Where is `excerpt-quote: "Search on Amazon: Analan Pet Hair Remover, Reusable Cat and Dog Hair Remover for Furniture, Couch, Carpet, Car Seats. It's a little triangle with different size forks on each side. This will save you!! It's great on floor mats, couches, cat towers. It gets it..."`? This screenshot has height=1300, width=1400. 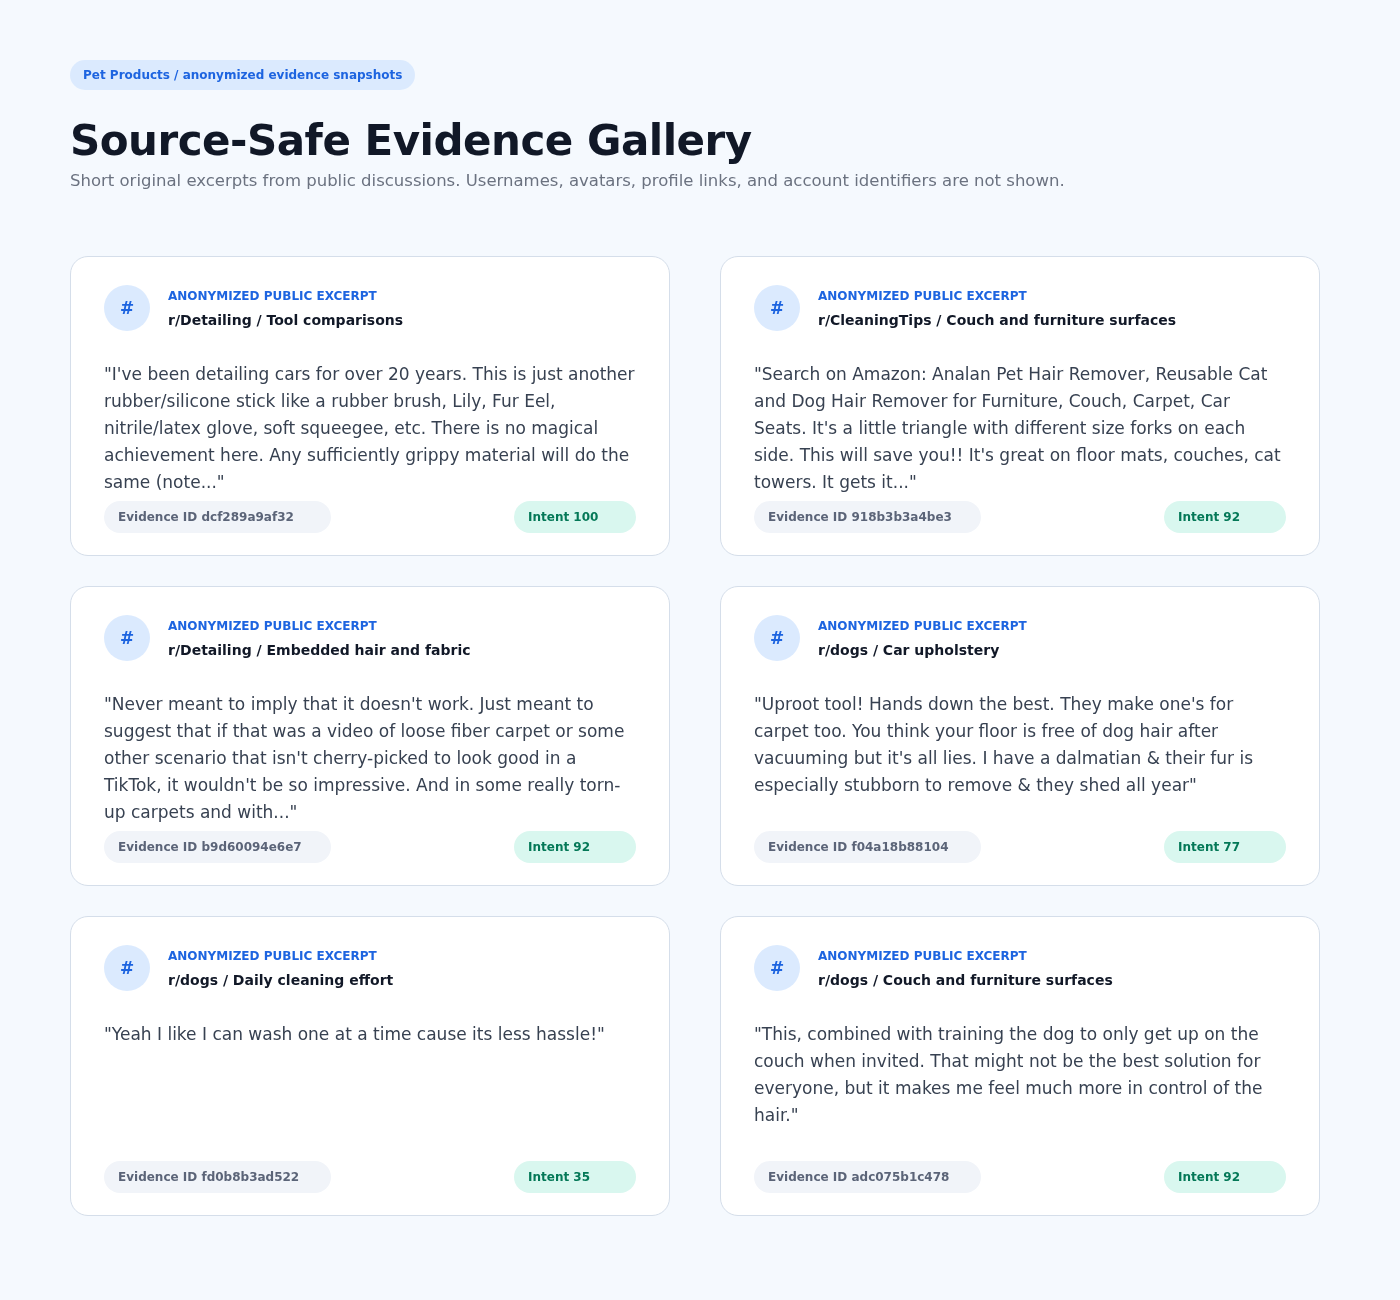
excerpt-quote: "Search on Amazon: Analan Pet Hair Remover, Reusable Cat and Dog Hair Remover for Furniture, Couch, Carpet, Car Seats. It's a little triangle with different size forks on each side. This will save you!! It's great on floor mats, couches, cat towers. It gets it..." is located at coordinates (1018, 428).